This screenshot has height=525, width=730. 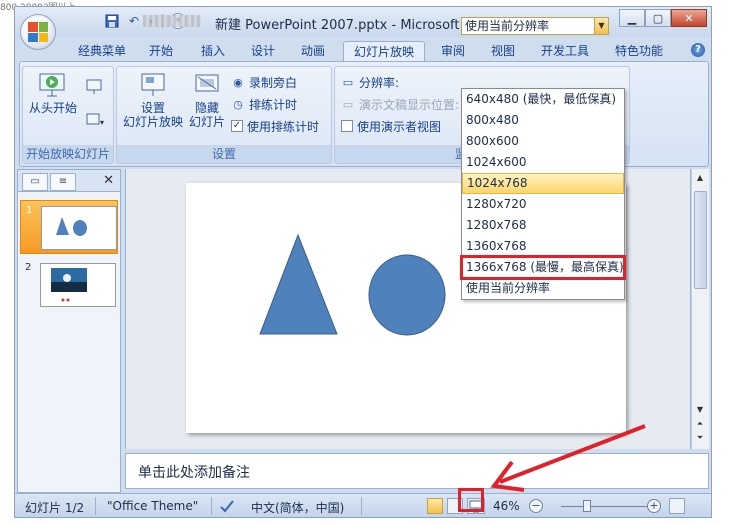 I want to click on tab-slide-show: 幻灯片放映, so click(x=384, y=51).